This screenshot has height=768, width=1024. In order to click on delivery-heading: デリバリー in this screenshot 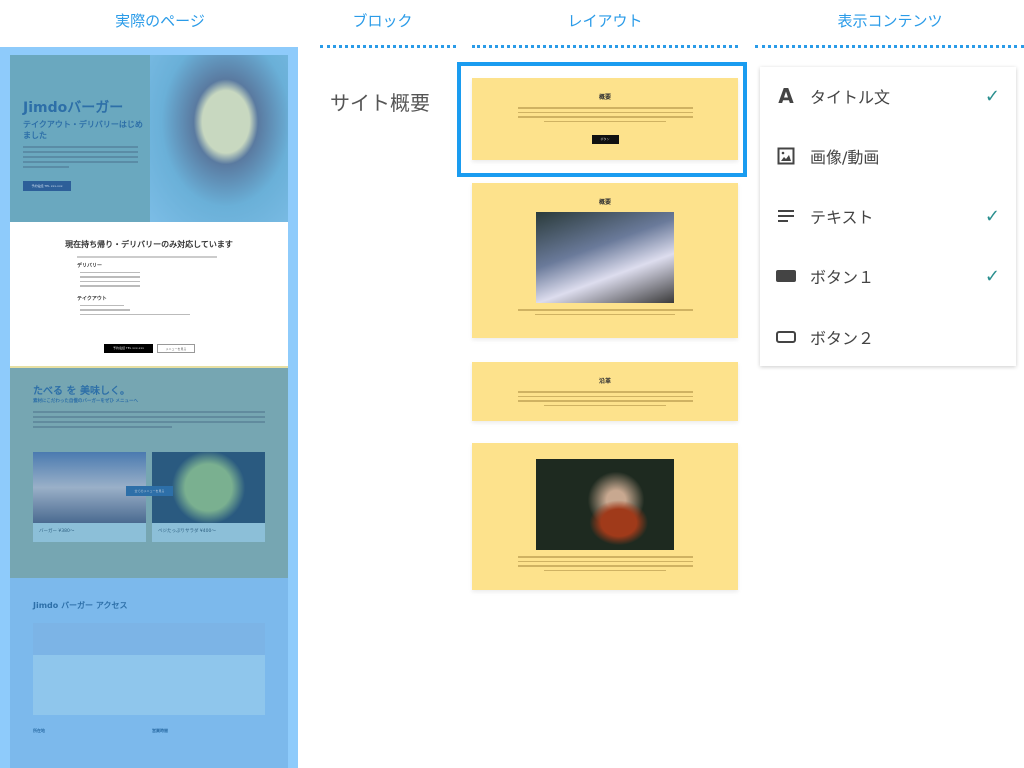, I will do `click(90, 265)`.